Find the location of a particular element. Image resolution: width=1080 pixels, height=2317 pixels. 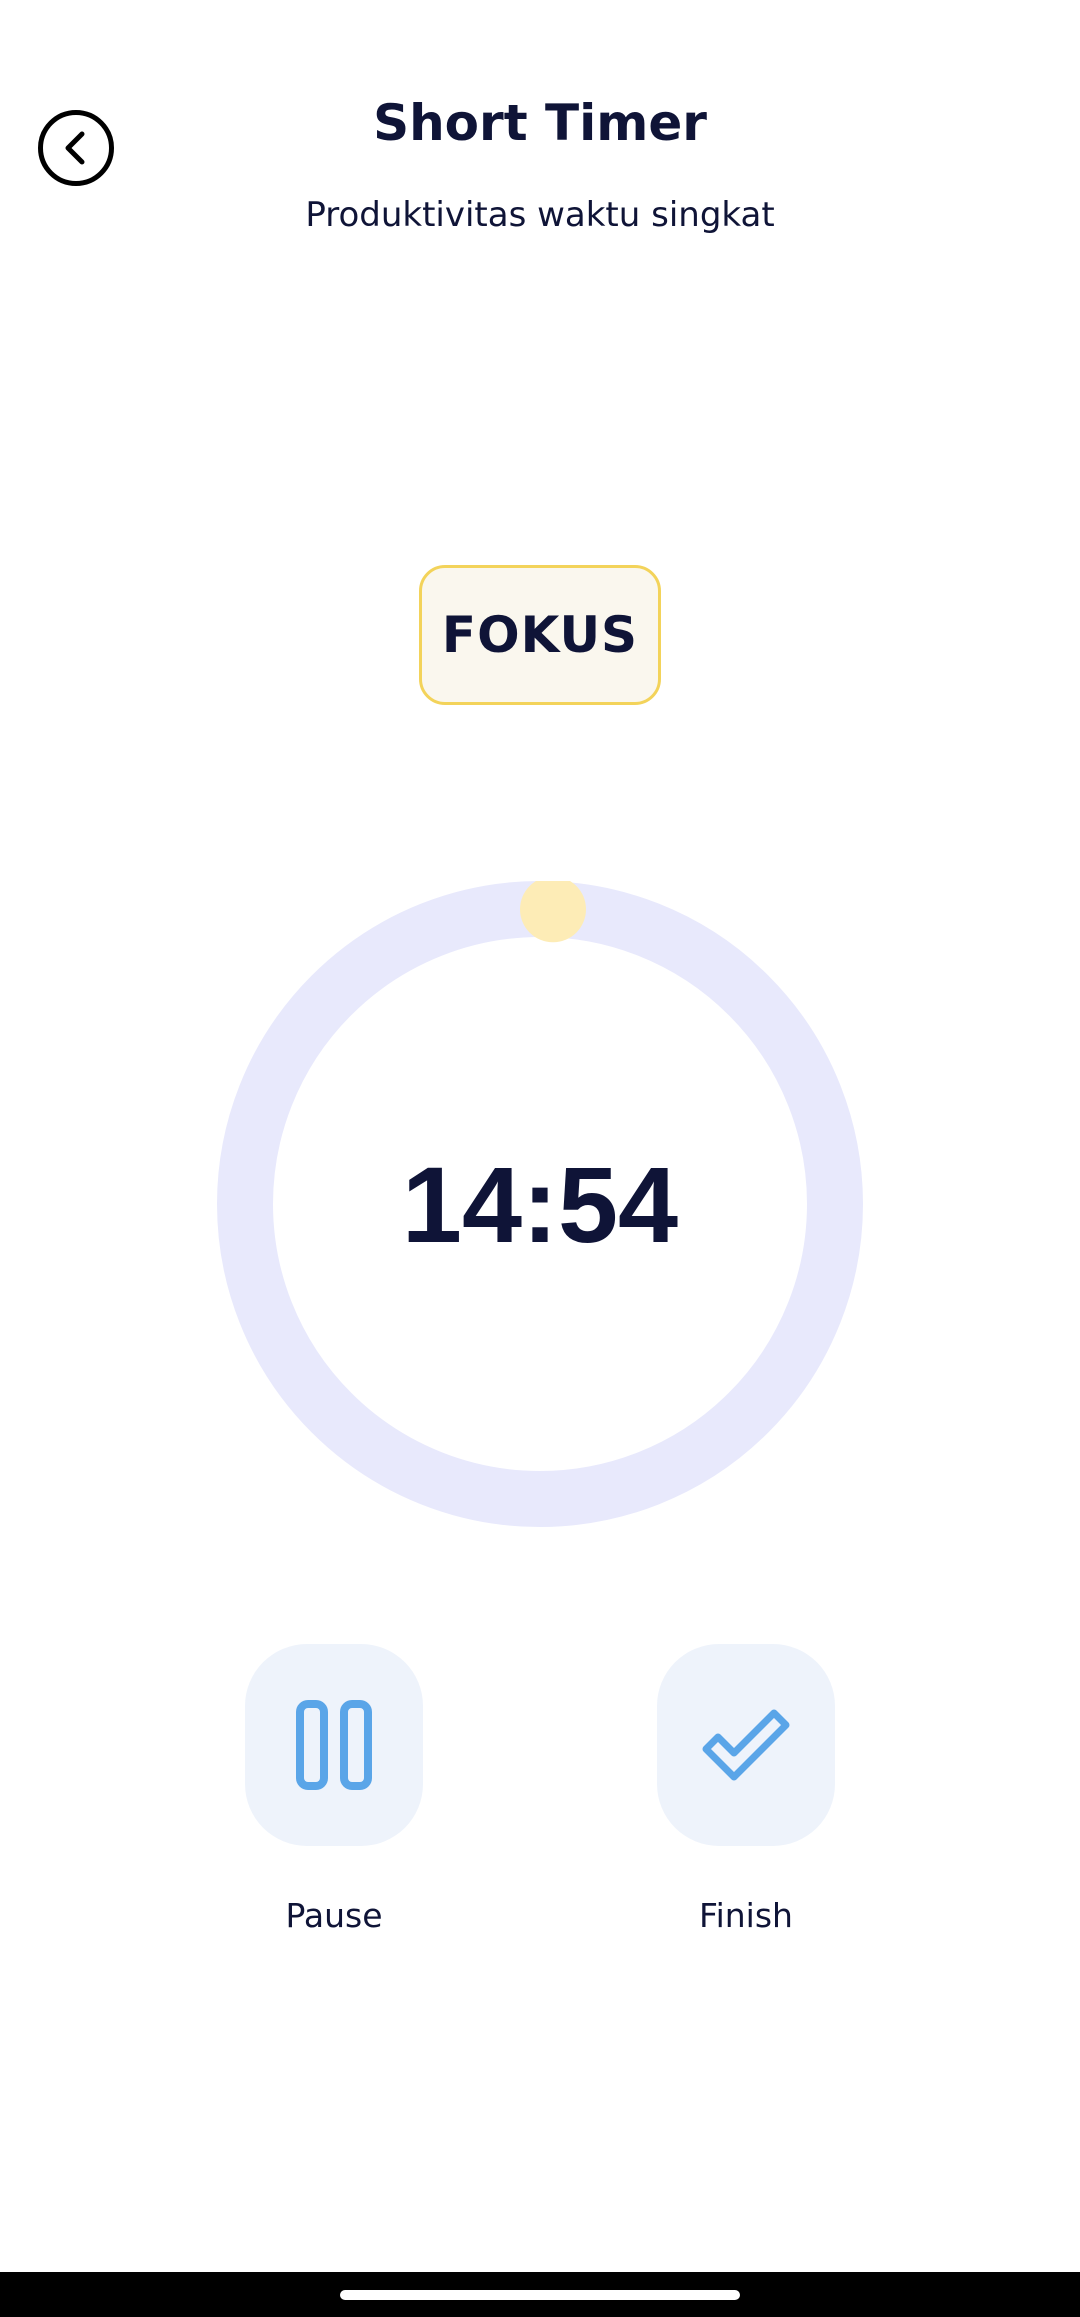

page-title: Short Timer is located at coordinates (540, 123).